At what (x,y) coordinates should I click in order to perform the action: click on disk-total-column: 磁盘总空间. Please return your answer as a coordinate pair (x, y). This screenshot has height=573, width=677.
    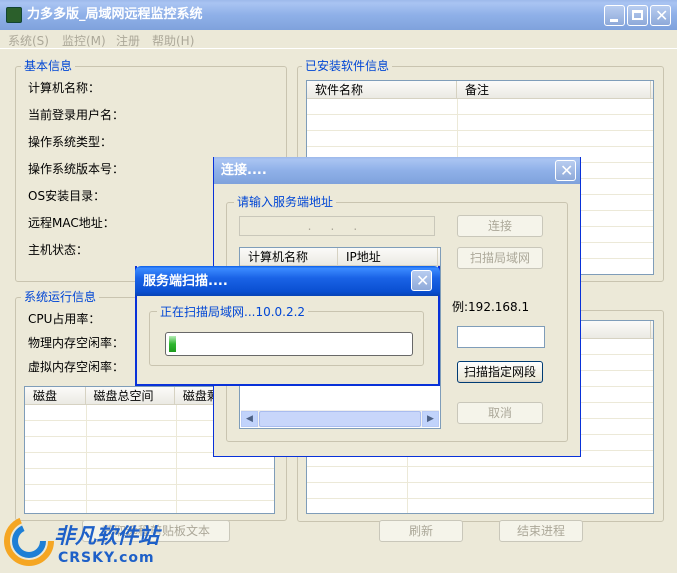
    Looking at the image, I should click on (130, 395).